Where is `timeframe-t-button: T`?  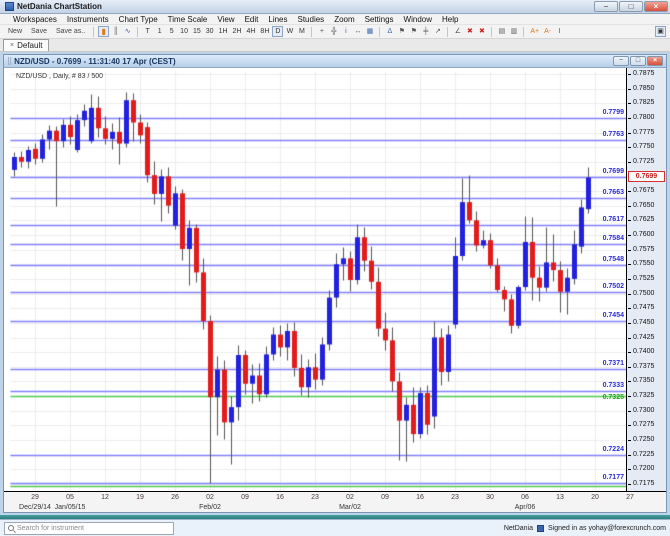
timeframe-t-button: T is located at coordinates (147, 31).